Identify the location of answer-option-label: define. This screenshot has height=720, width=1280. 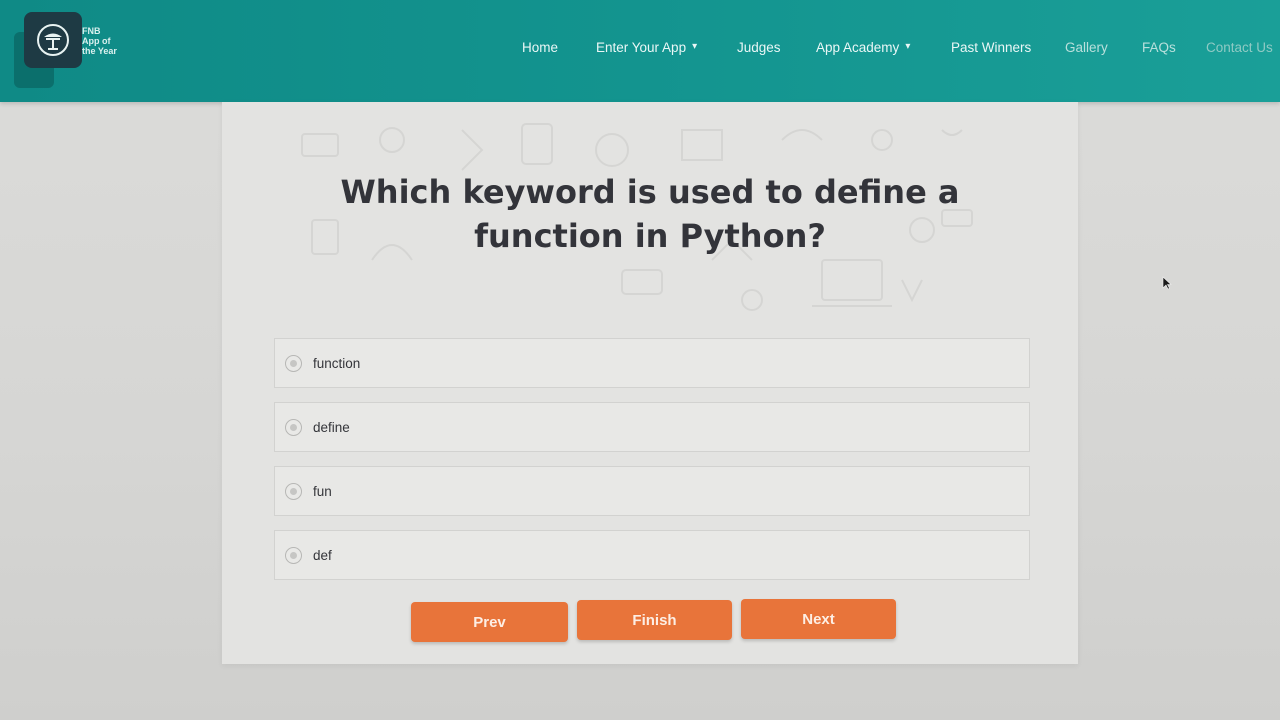
(331, 427).